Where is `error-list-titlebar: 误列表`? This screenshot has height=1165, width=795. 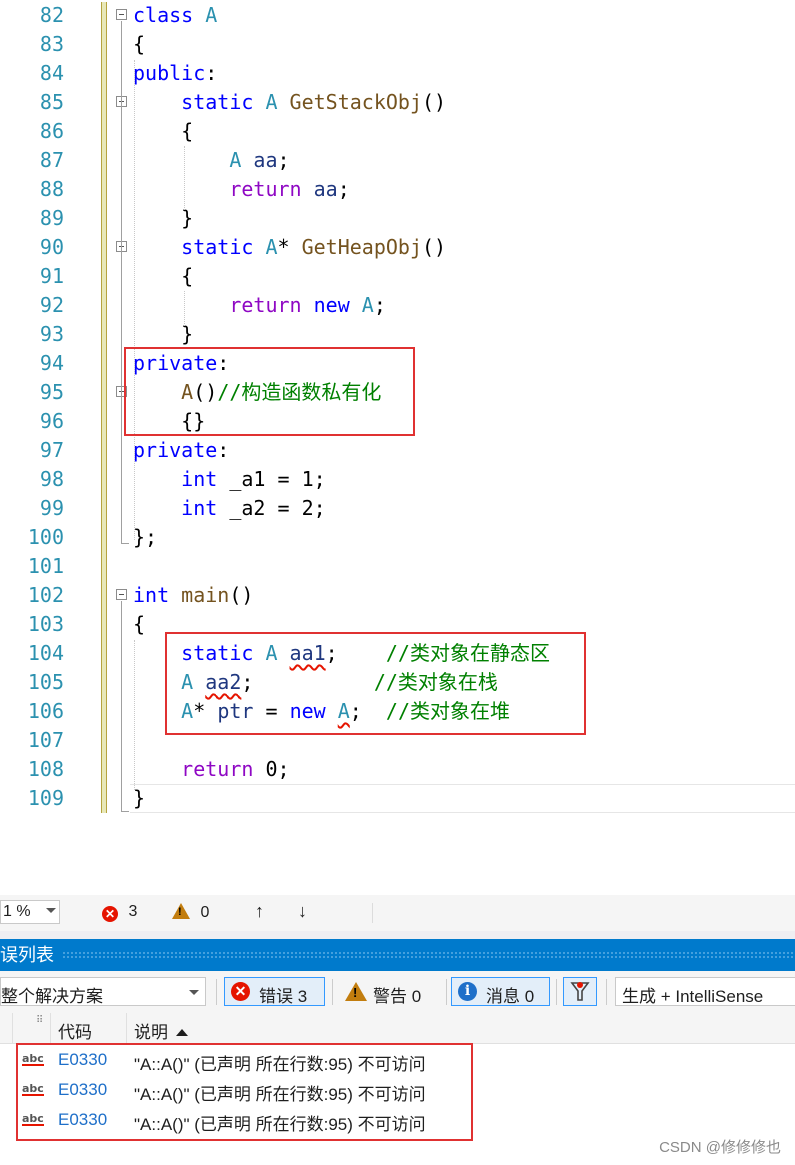 error-list-titlebar: 误列表 is located at coordinates (397, 955).